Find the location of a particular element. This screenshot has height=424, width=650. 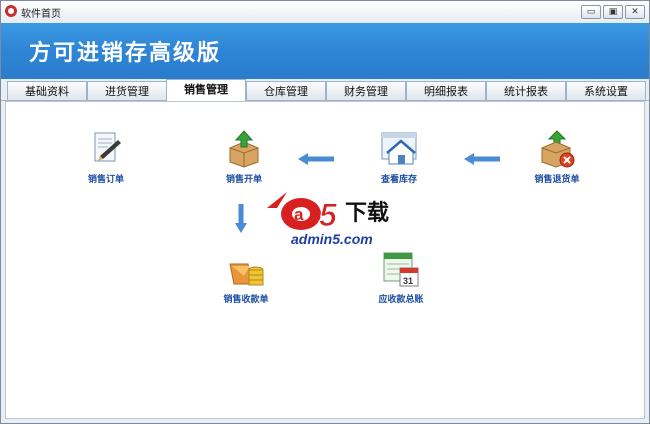

box-up-arrow-icon is located at coordinates (244, 149).